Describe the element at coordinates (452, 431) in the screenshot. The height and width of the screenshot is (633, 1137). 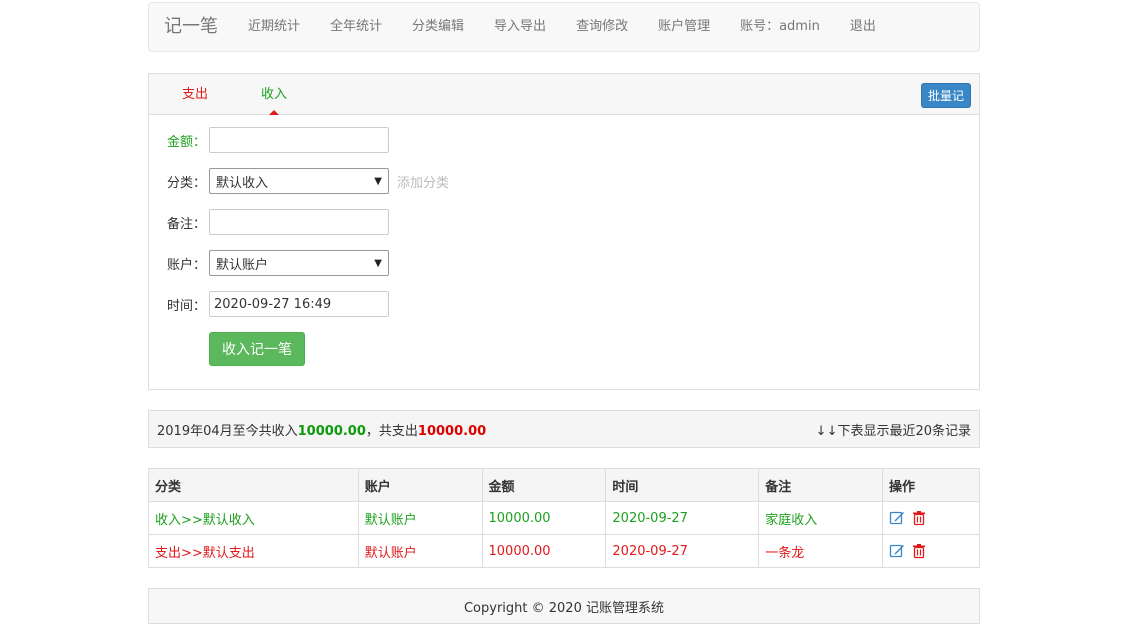
I see `expense-total: 10000.00` at that location.